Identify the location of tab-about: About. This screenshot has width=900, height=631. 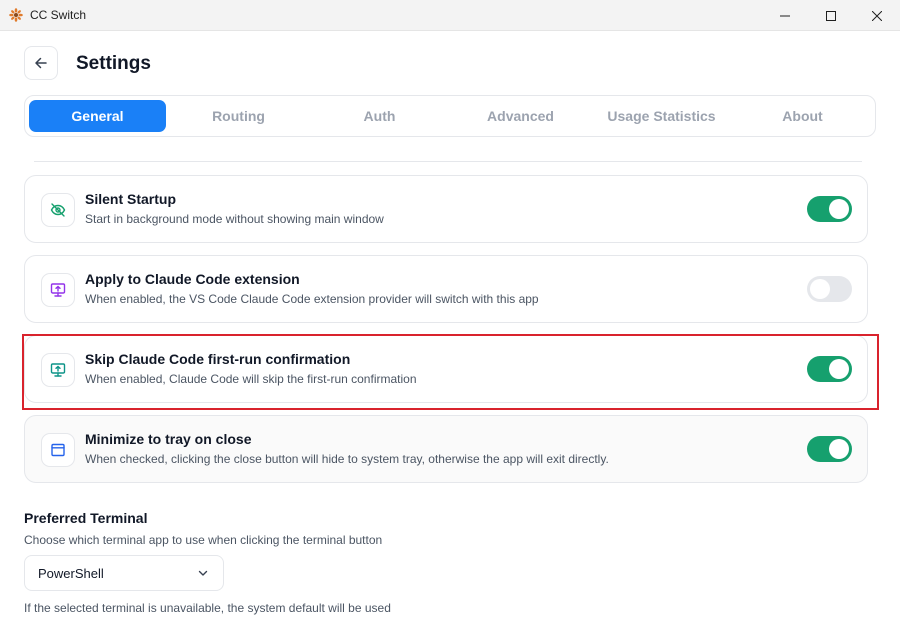
(802, 116).